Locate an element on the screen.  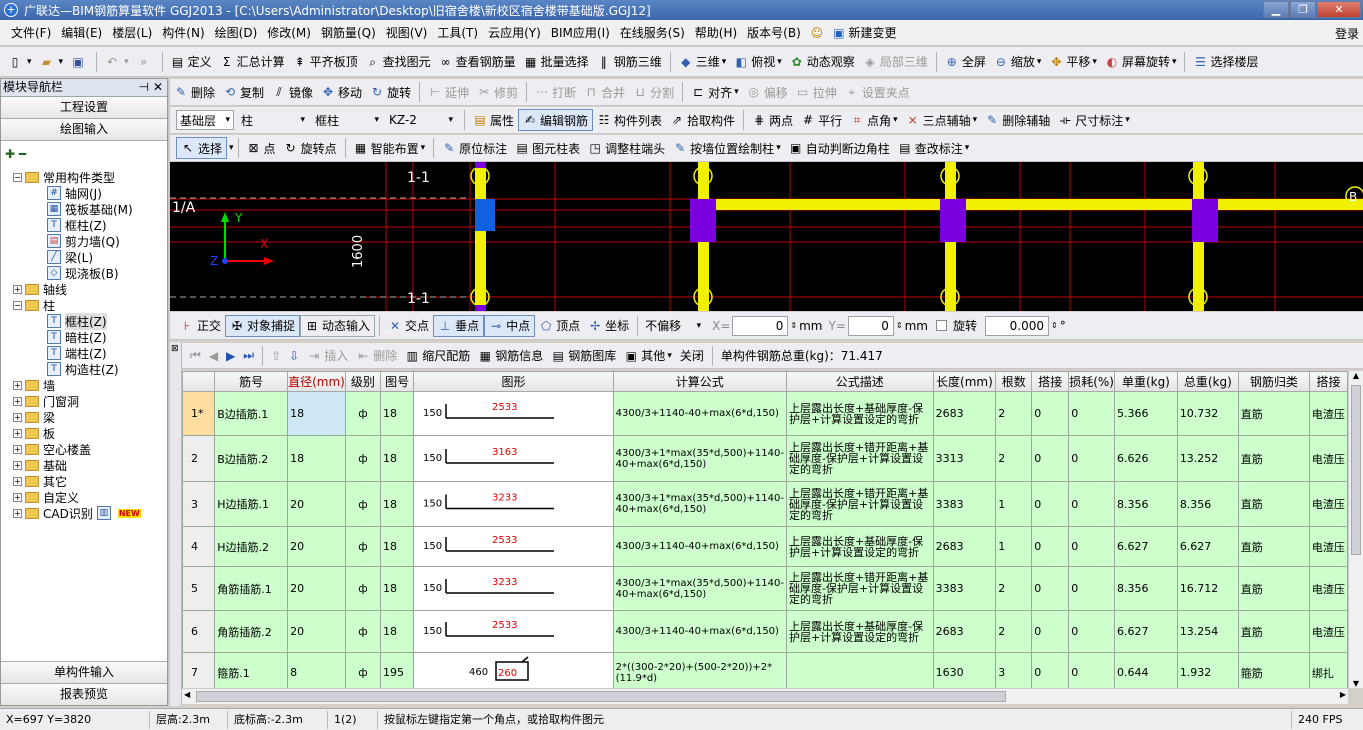
x-input: 0 is located at coordinates (760, 325).